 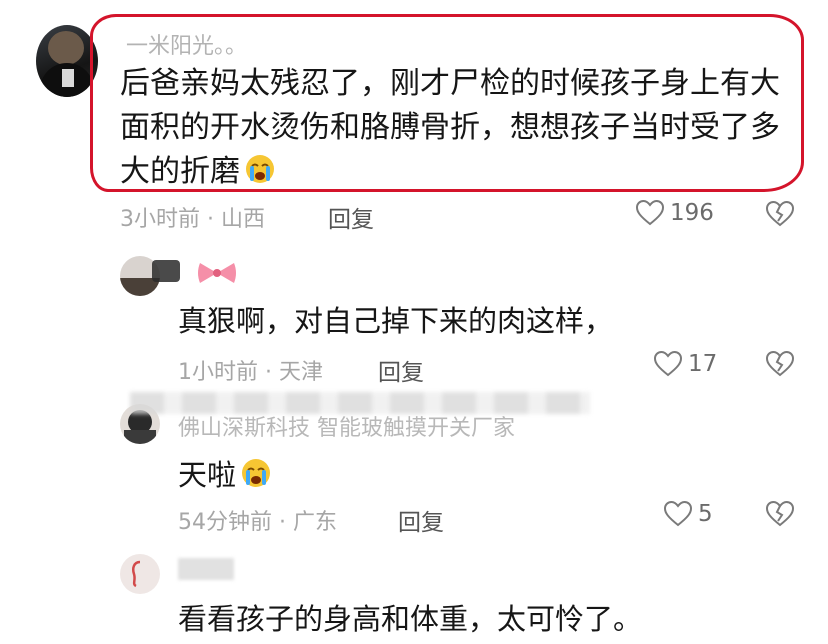 I want to click on comment-text: 天啦, so click(x=225, y=473).